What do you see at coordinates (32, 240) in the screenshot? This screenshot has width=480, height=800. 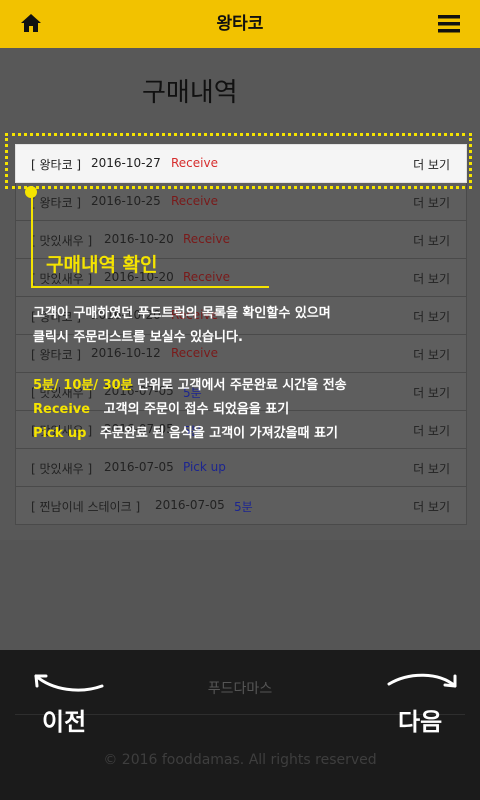 I see `pointer-line` at bounding box center [32, 240].